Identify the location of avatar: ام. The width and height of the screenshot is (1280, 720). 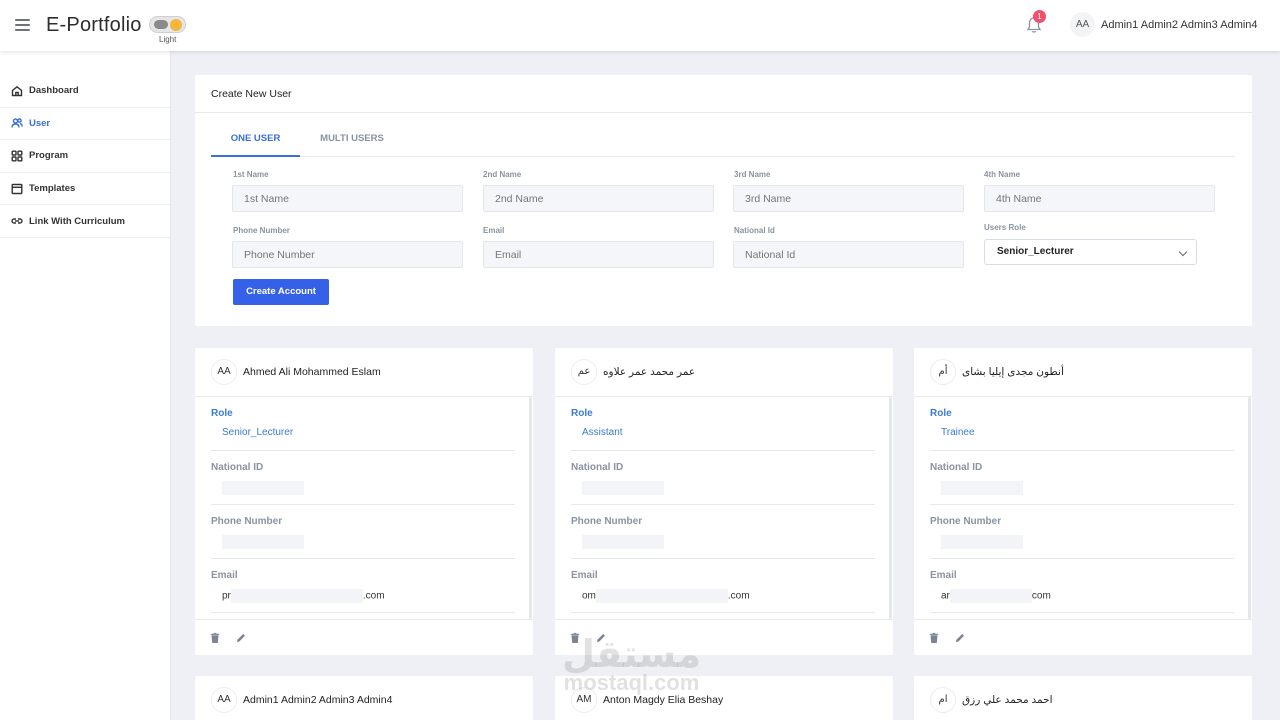
(943, 700).